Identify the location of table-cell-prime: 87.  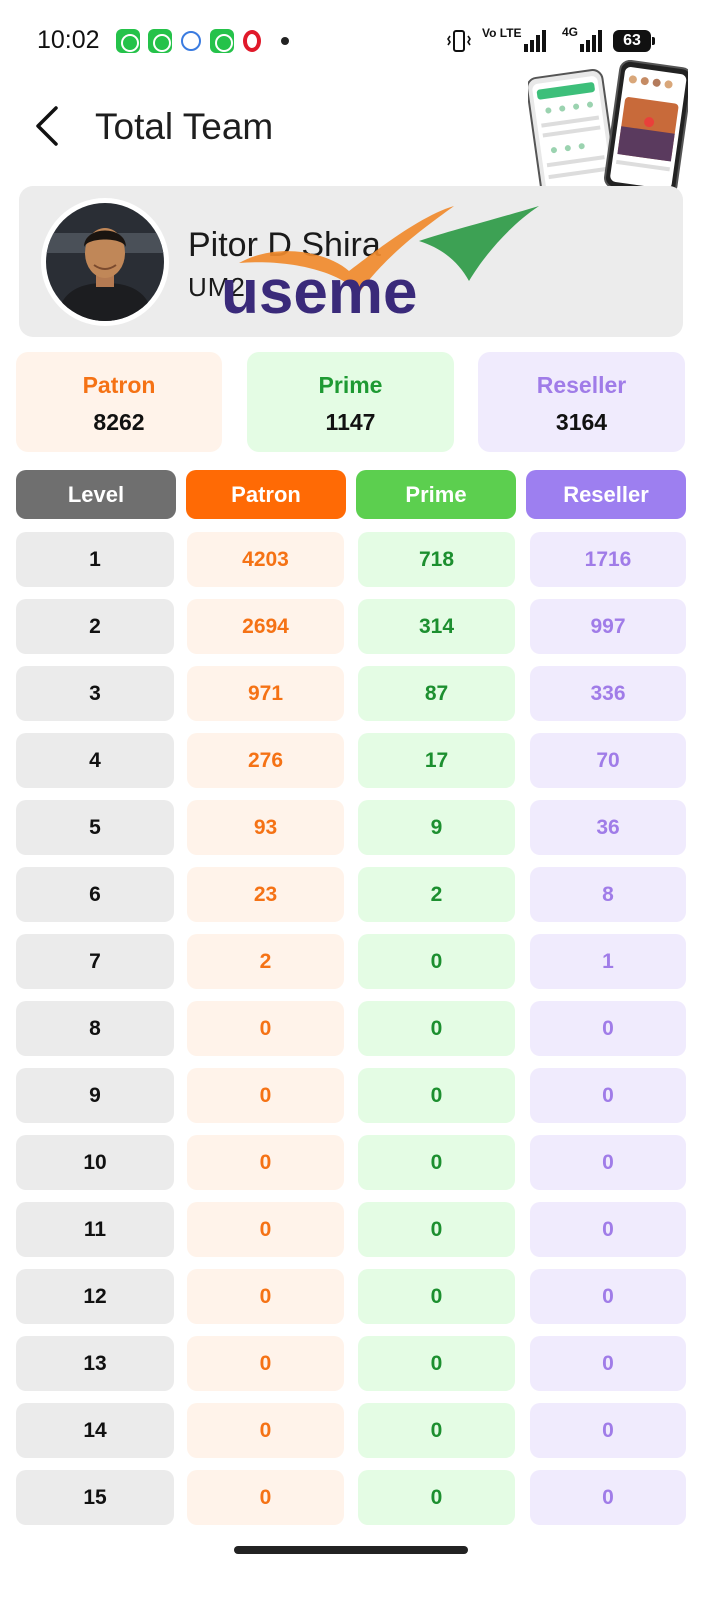
(436, 693).